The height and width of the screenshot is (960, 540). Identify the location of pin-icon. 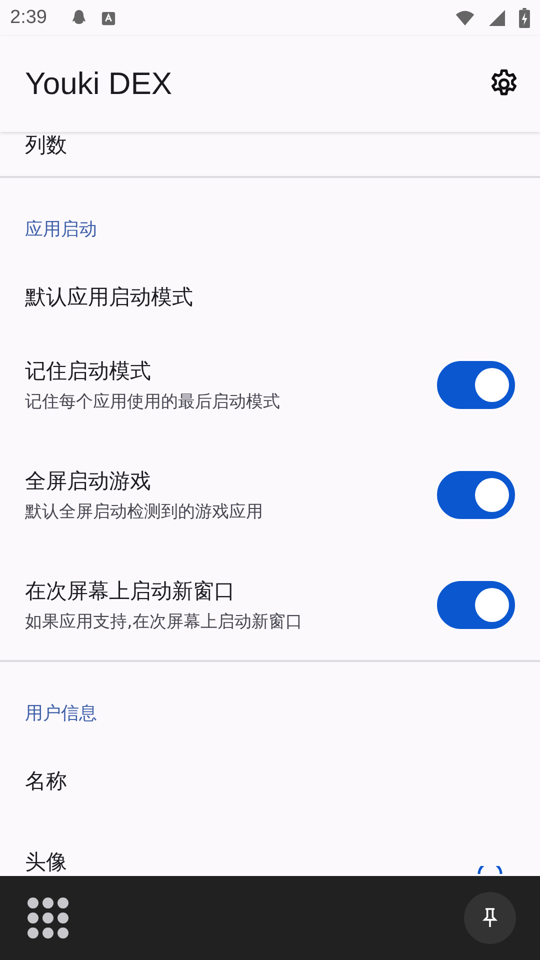
(490, 918).